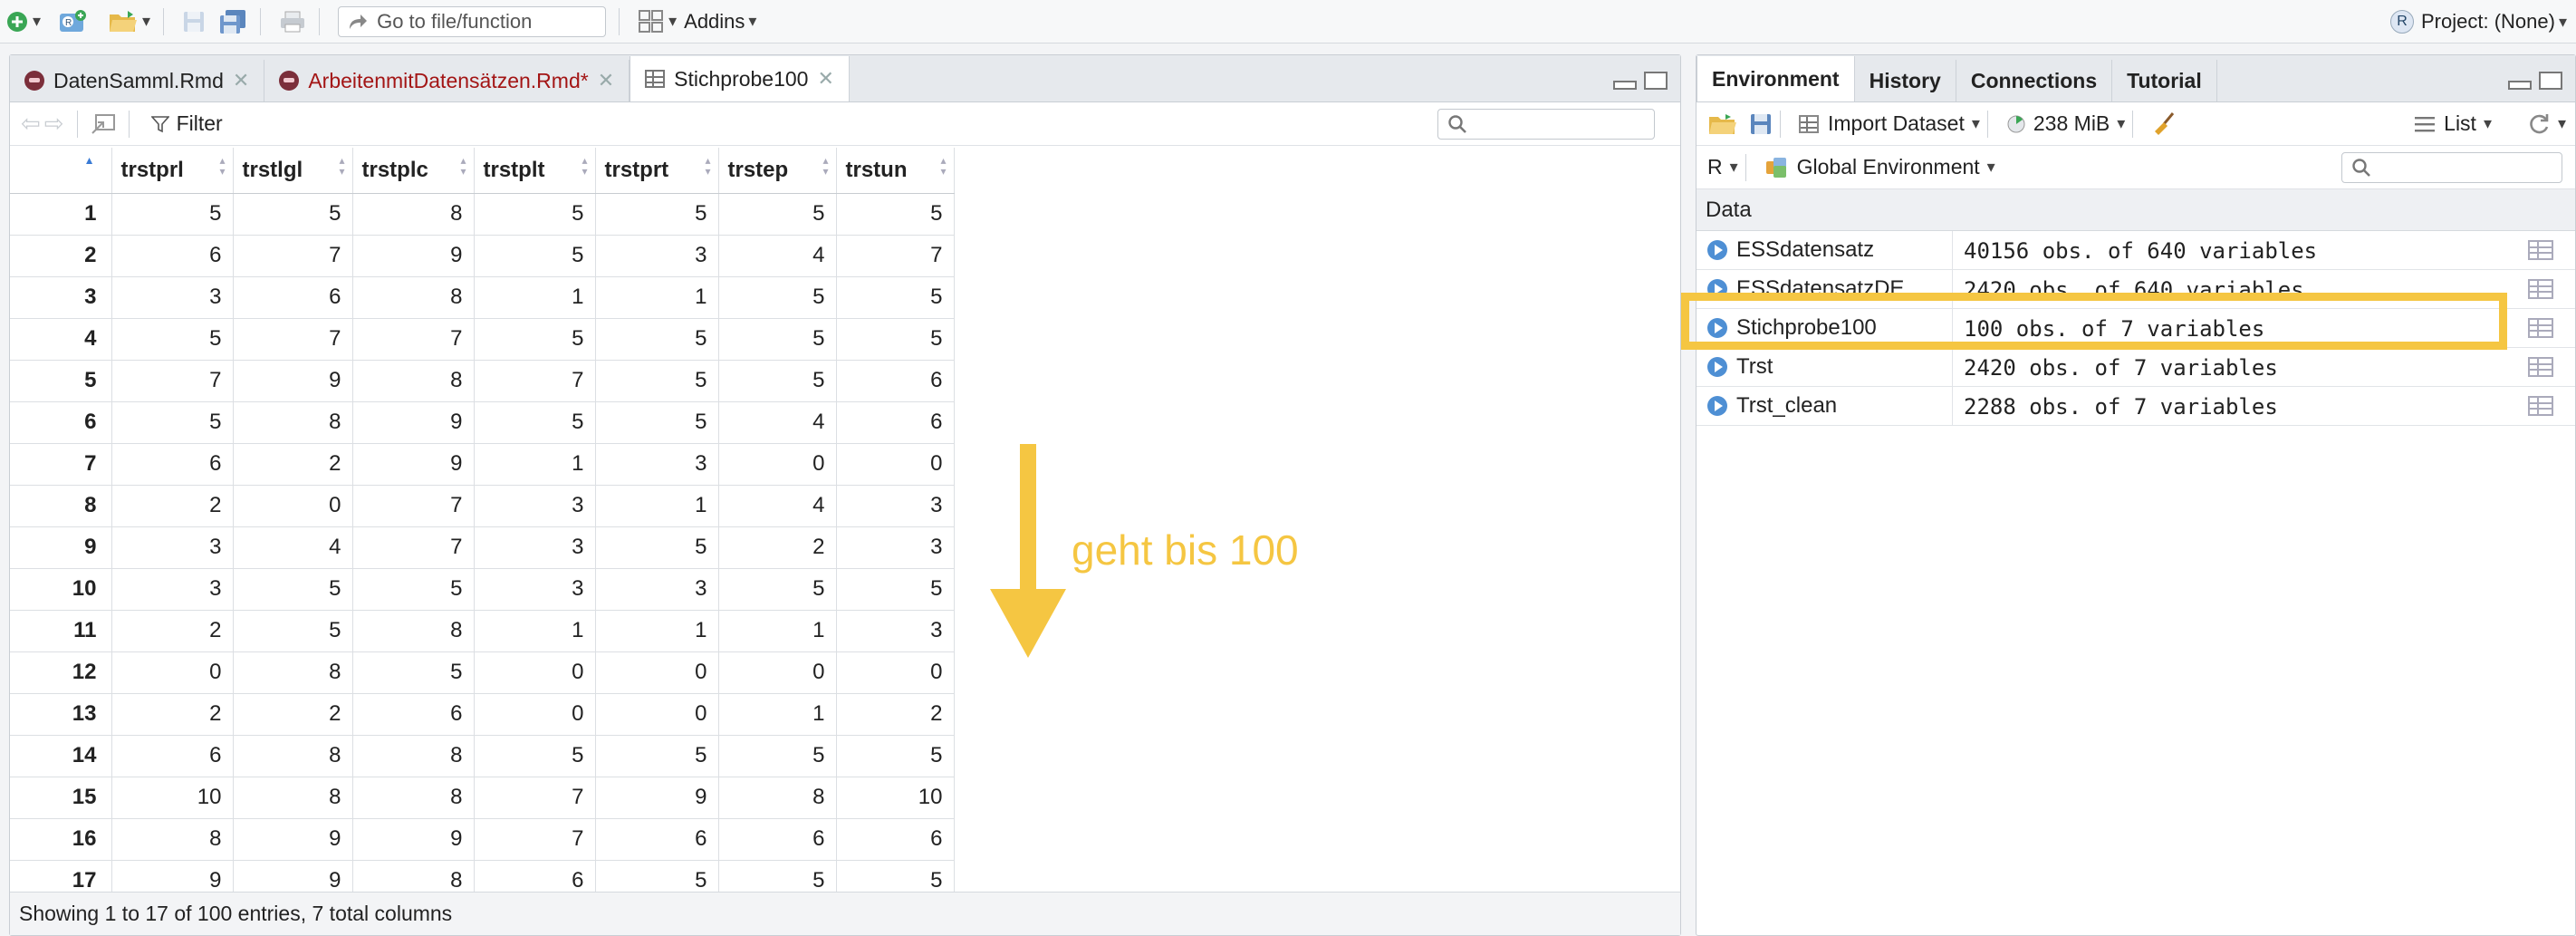  What do you see at coordinates (482, 256) in the screenshot?
I see `table-row: 26795347` at bounding box center [482, 256].